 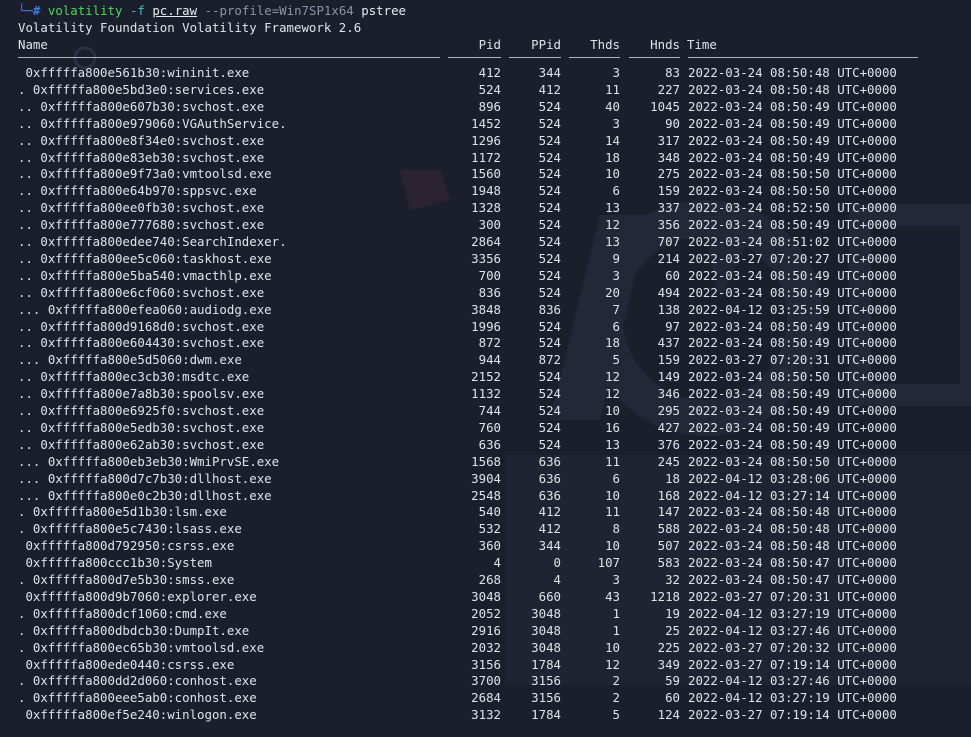 What do you see at coordinates (486, 630) in the screenshot?
I see `row-cell-pid: 2916` at bounding box center [486, 630].